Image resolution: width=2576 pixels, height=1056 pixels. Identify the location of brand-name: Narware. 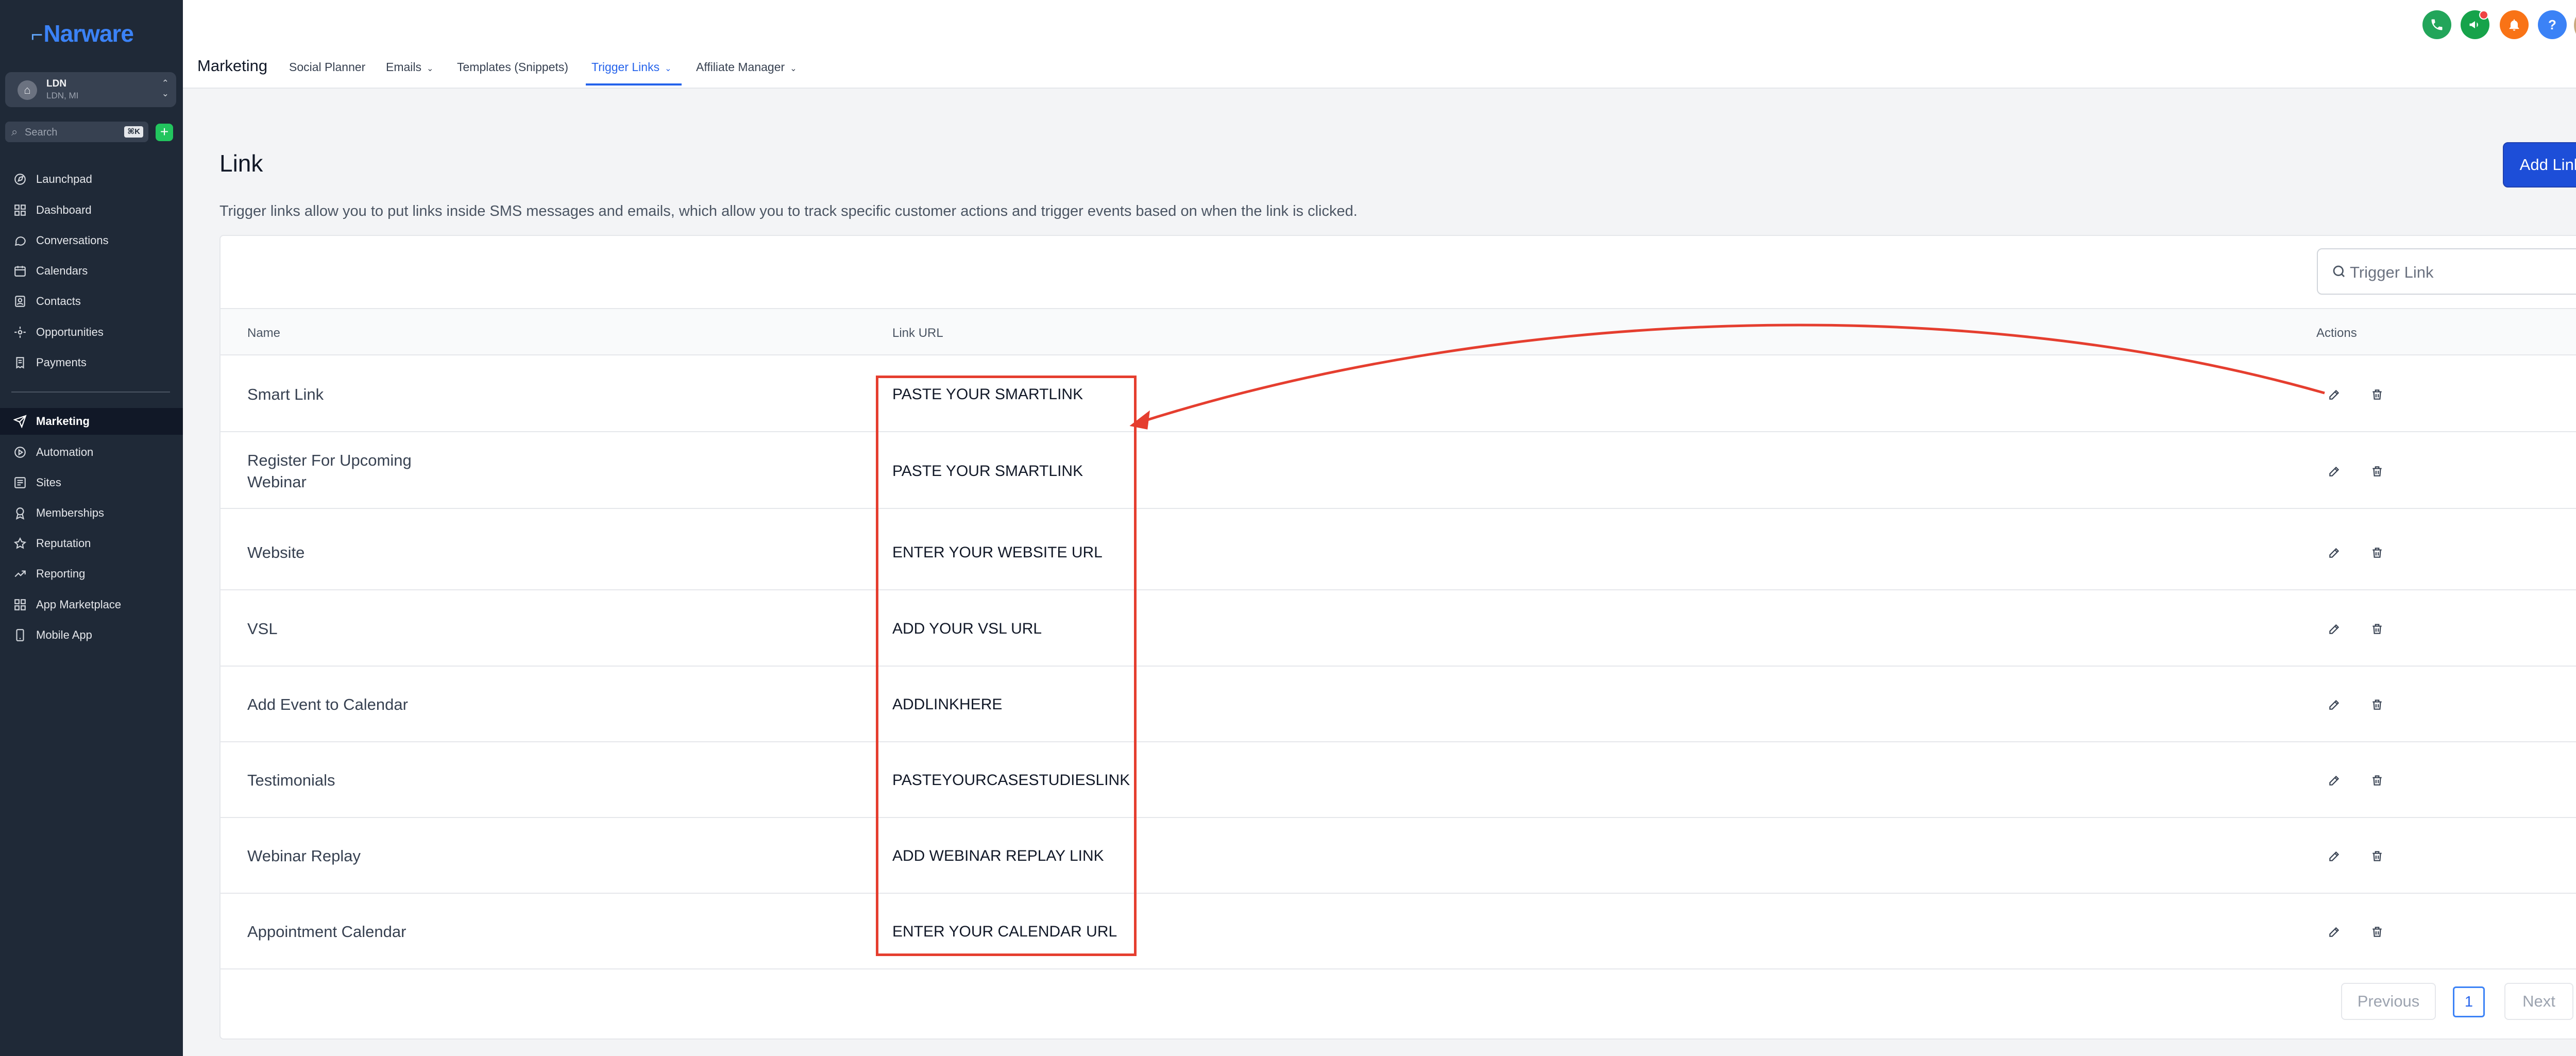
(88, 33).